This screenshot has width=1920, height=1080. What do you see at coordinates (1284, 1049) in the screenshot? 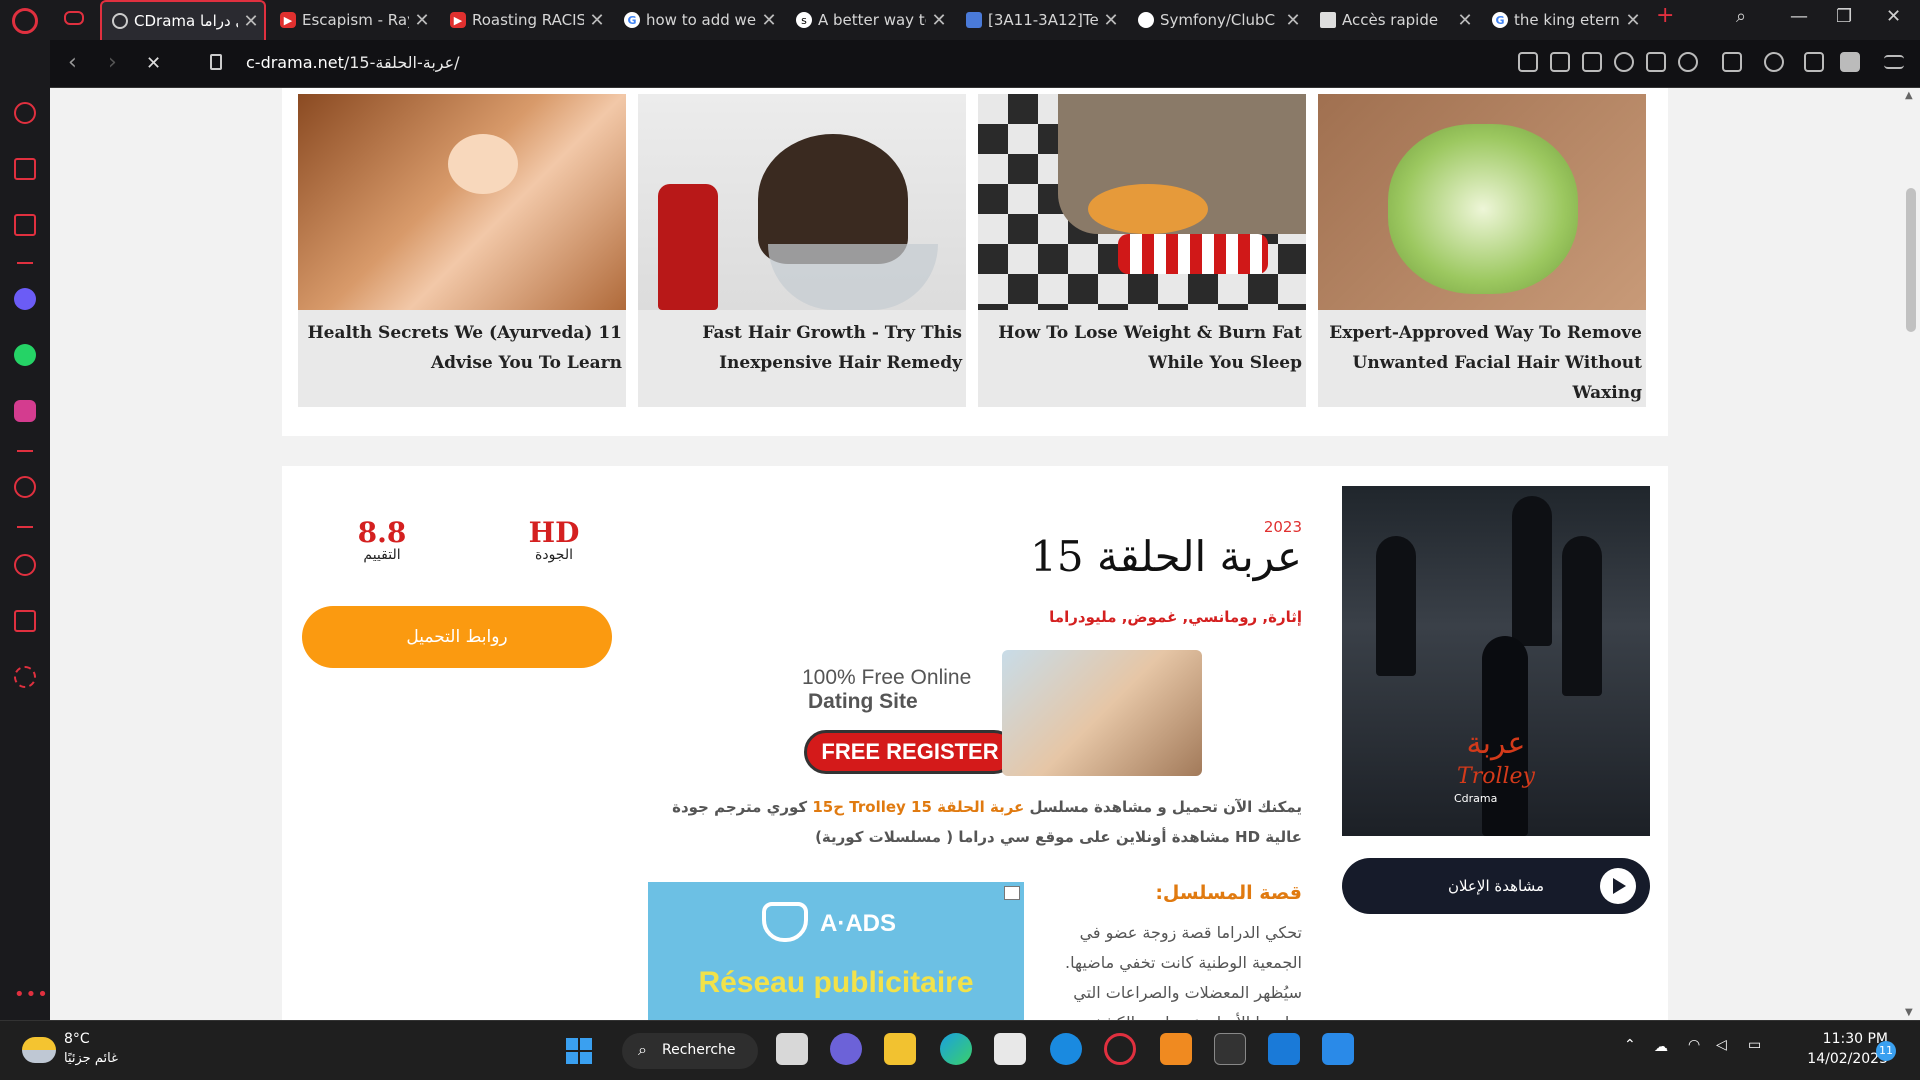
I see `vscode-icon` at bounding box center [1284, 1049].